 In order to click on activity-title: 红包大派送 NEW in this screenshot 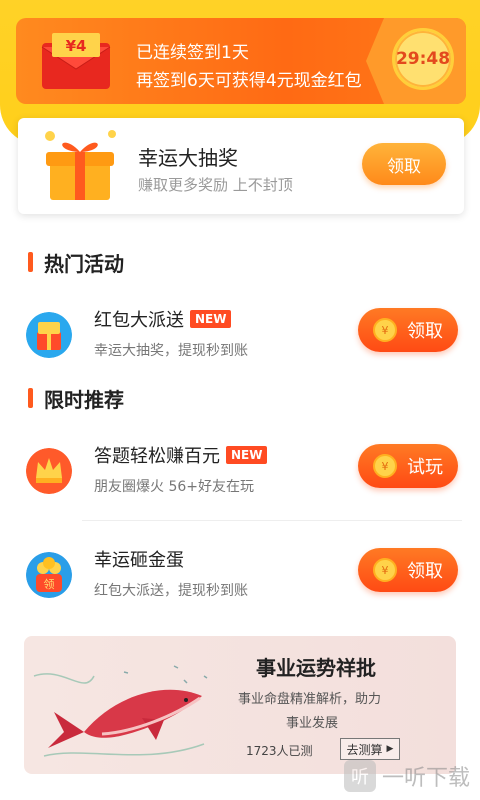, I will do `click(163, 319)`.